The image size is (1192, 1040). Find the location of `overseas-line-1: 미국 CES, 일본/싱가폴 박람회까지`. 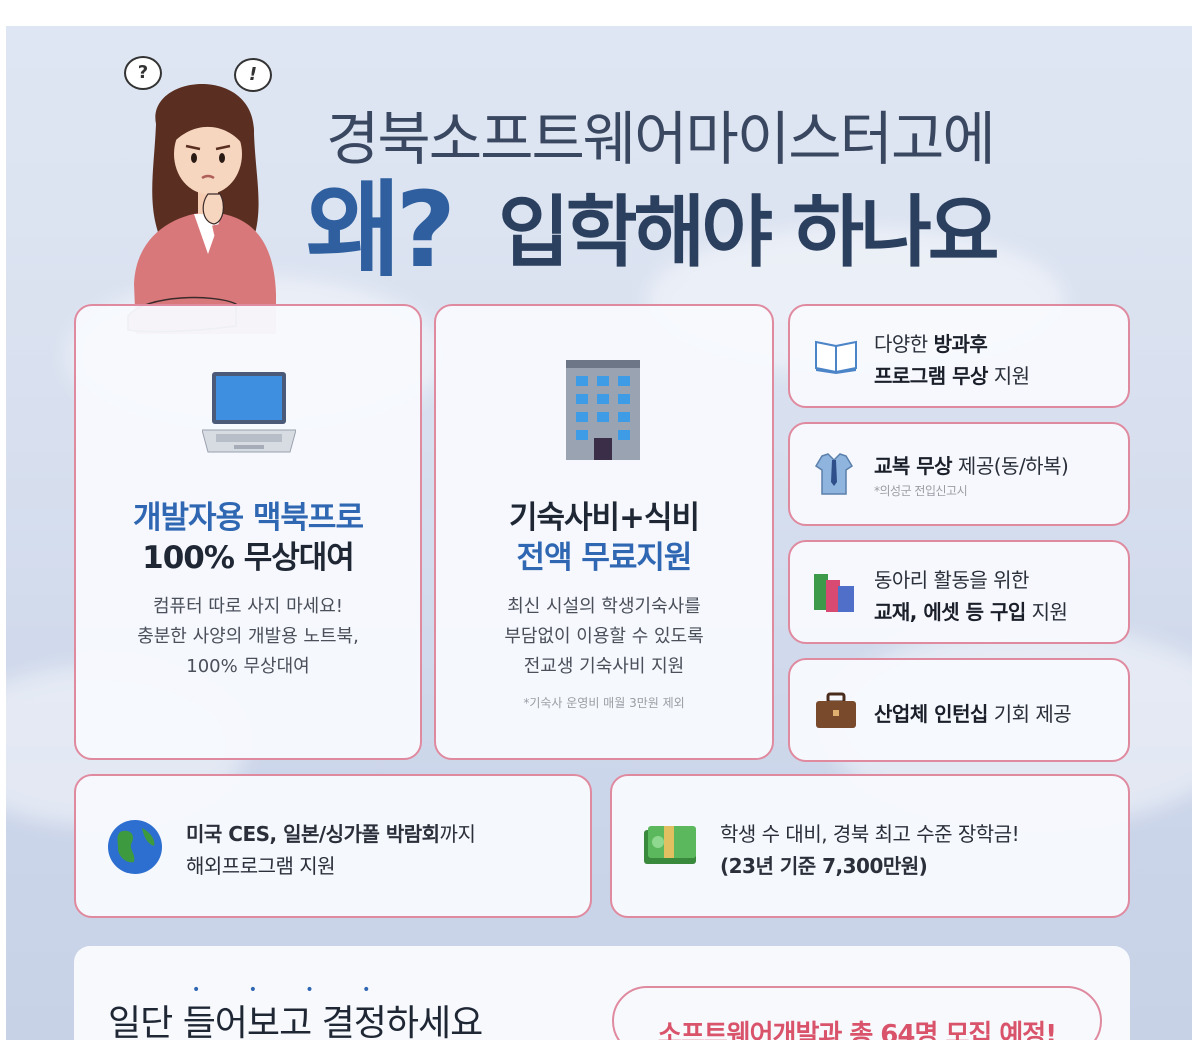

overseas-line-1: 미국 CES, 일본/싱가폴 박람회까지 is located at coordinates (331, 832).